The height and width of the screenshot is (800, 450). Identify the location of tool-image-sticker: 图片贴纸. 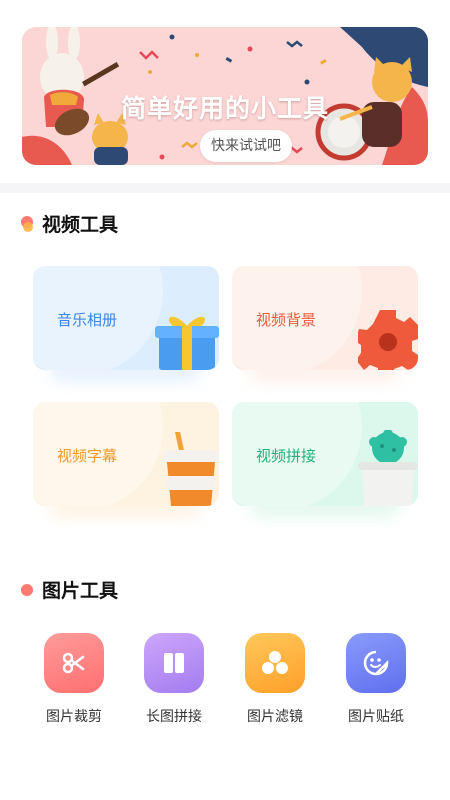
(376, 679).